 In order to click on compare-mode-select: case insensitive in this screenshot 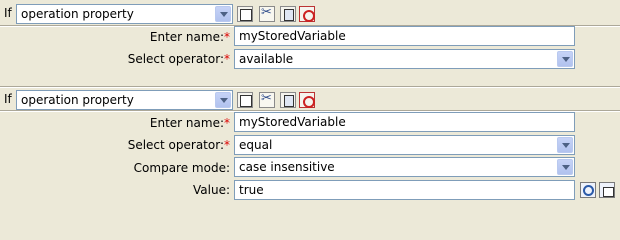, I will do `click(404, 167)`.